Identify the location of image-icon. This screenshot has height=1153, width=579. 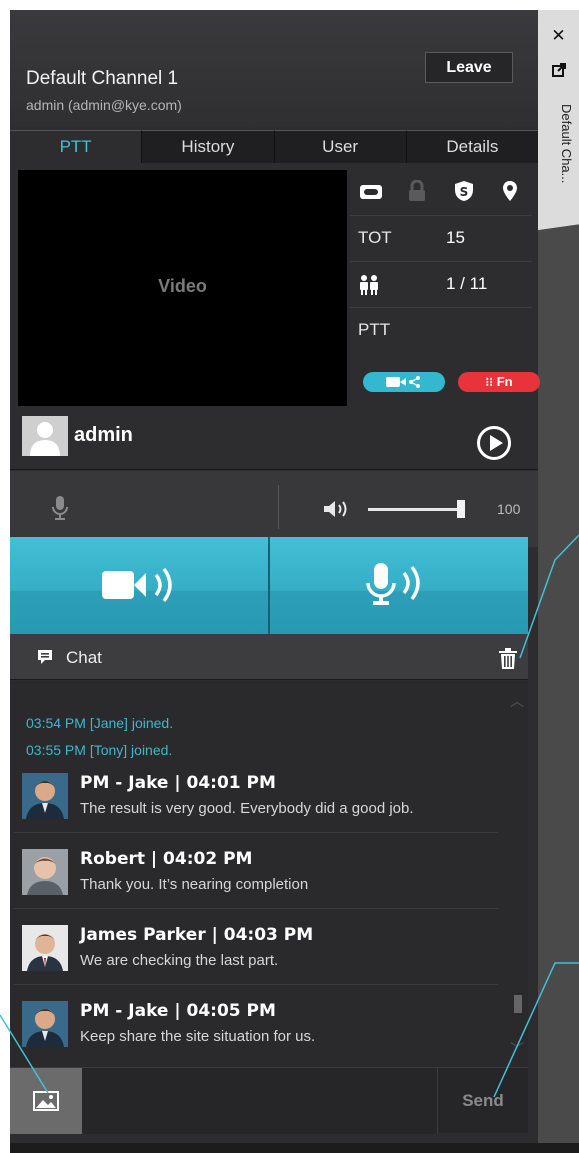
(46, 1101).